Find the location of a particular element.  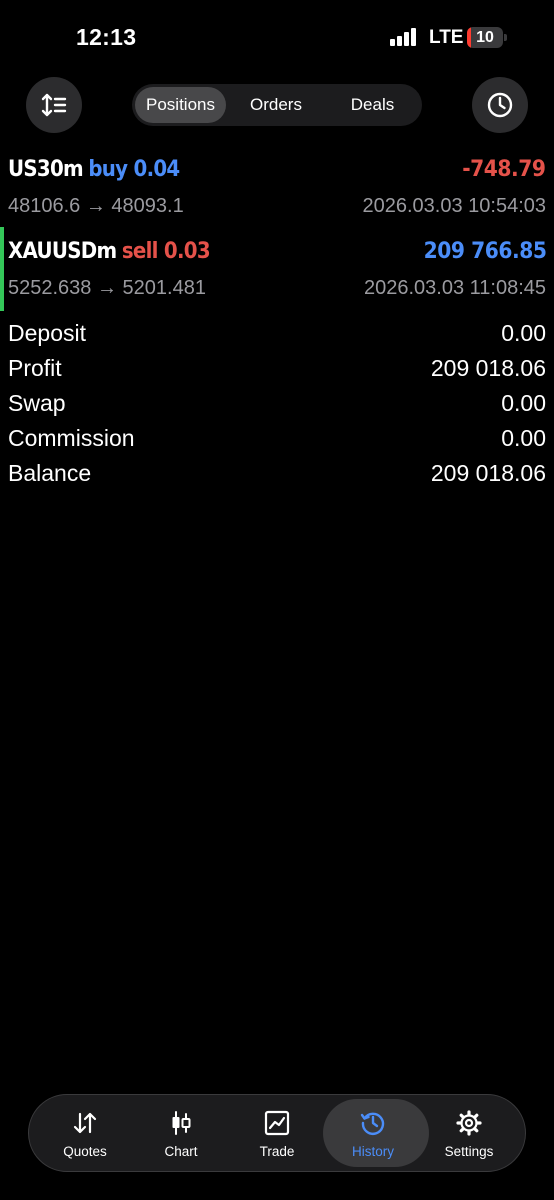

status-time: 12:13 is located at coordinates (106, 37).